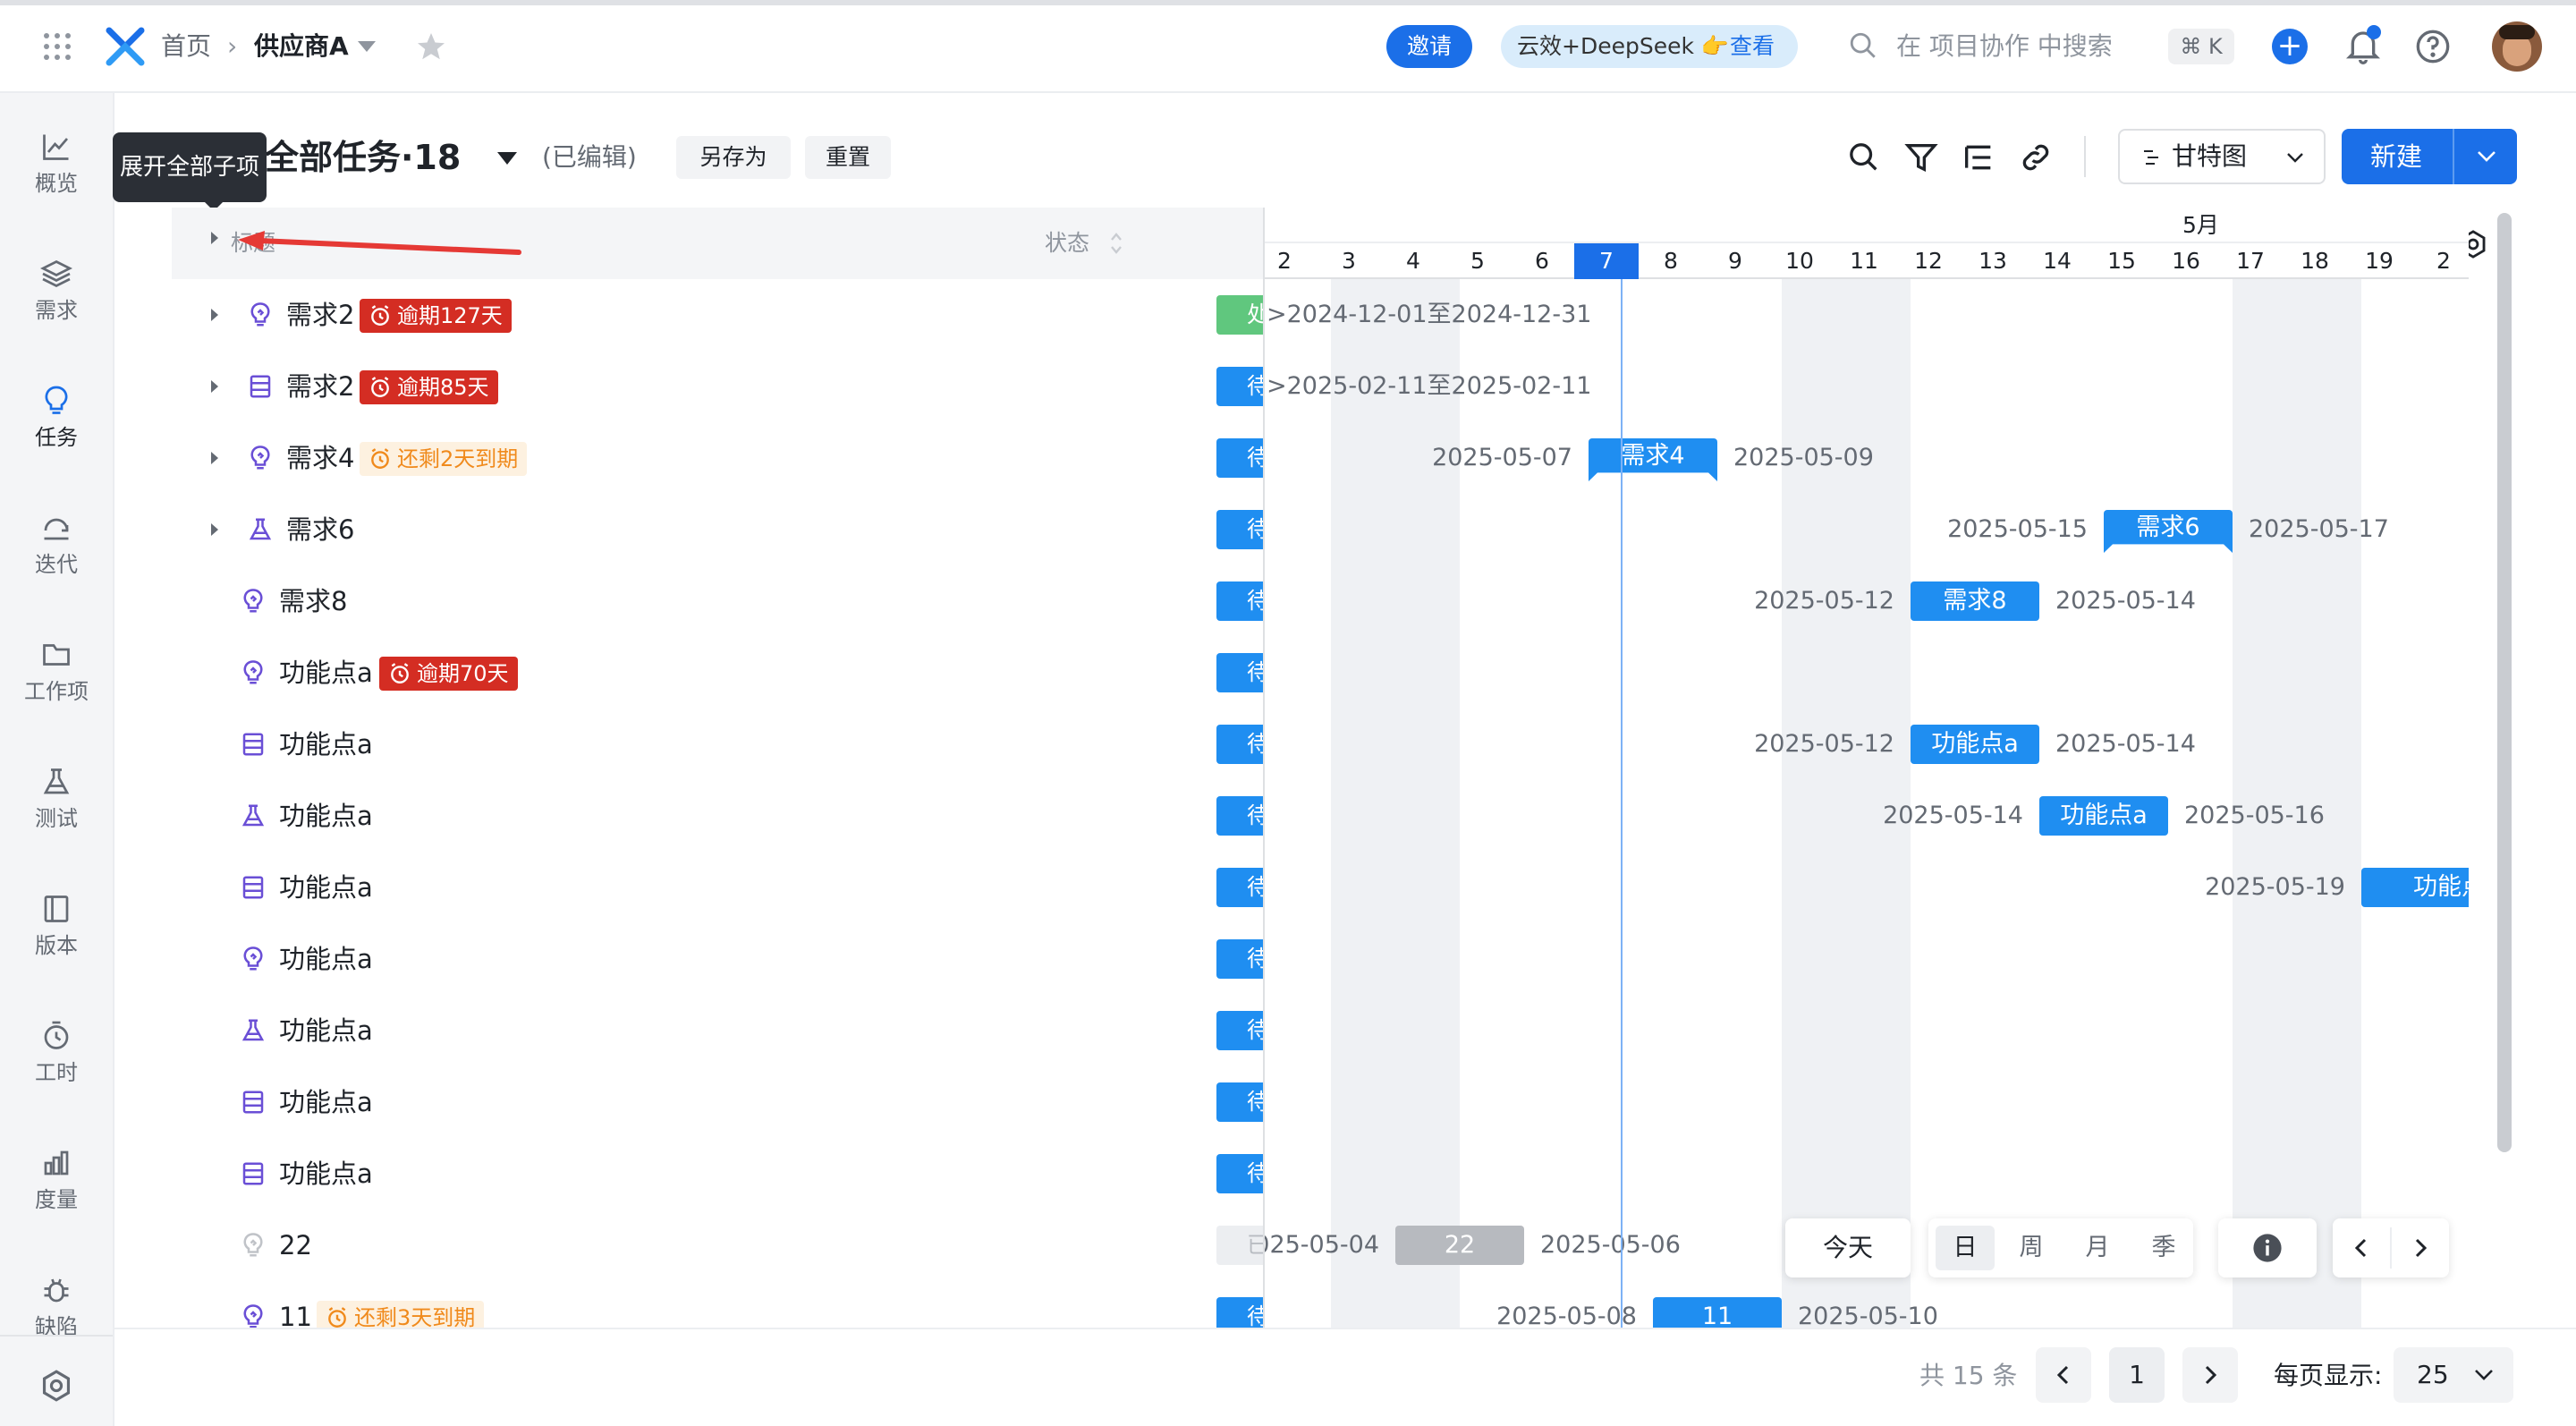 This screenshot has width=2576, height=1426. What do you see at coordinates (733, 158) in the screenshot?
I see `save-as-button: 另存为` at bounding box center [733, 158].